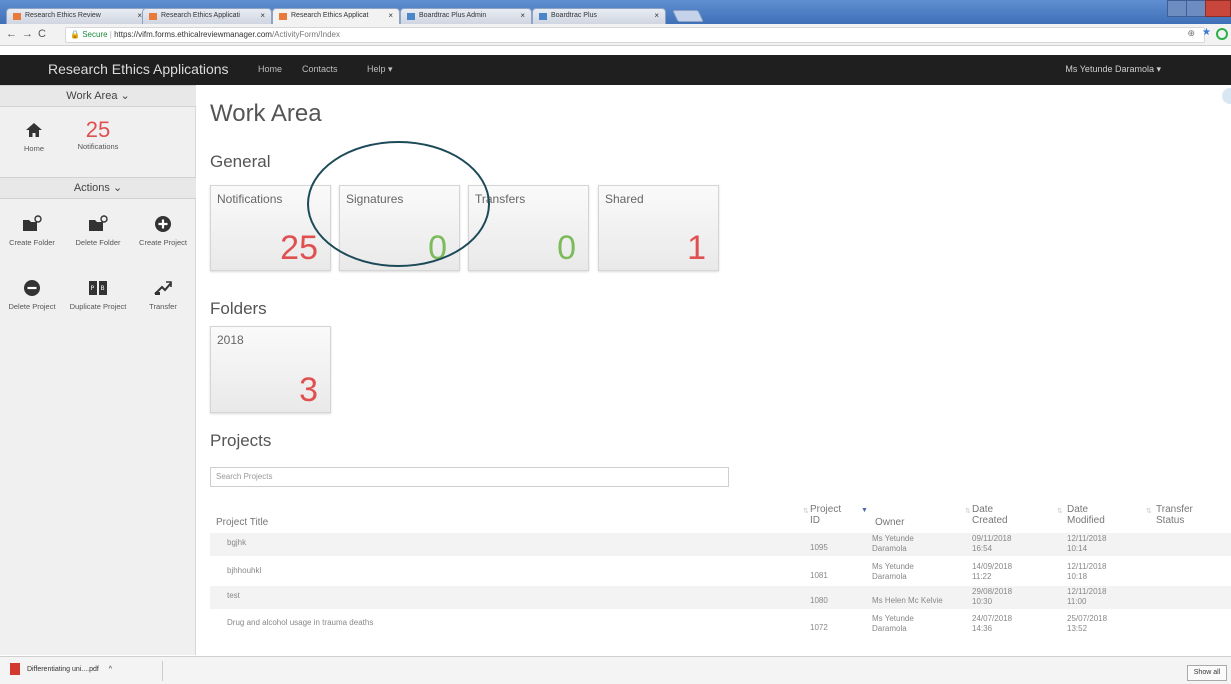  I want to click on delete-folder-label: Delete Folder, so click(98, 242).